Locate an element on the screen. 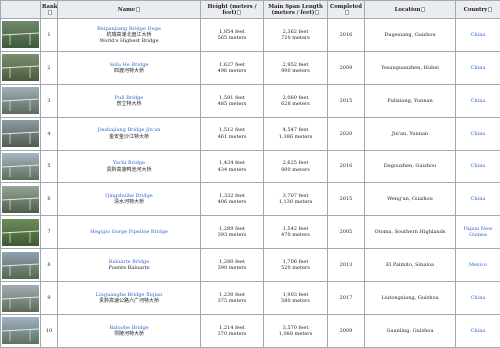 Image resolution: width=500 pixels, height=348 pixels. bridge-link: Hegigio Gorge Pipeline Bridge is located at coordinates (129, 232).